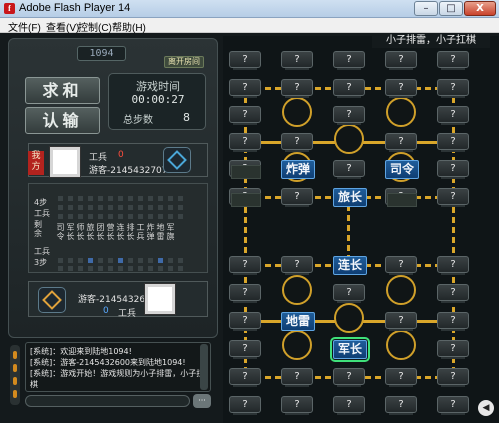 The width and height of the screenshot is (499, 423). What do you see at coordinates (184, 62) in the screenshot?
I see `leave-room-button: 离开房间` at bounding box center [184, 62].